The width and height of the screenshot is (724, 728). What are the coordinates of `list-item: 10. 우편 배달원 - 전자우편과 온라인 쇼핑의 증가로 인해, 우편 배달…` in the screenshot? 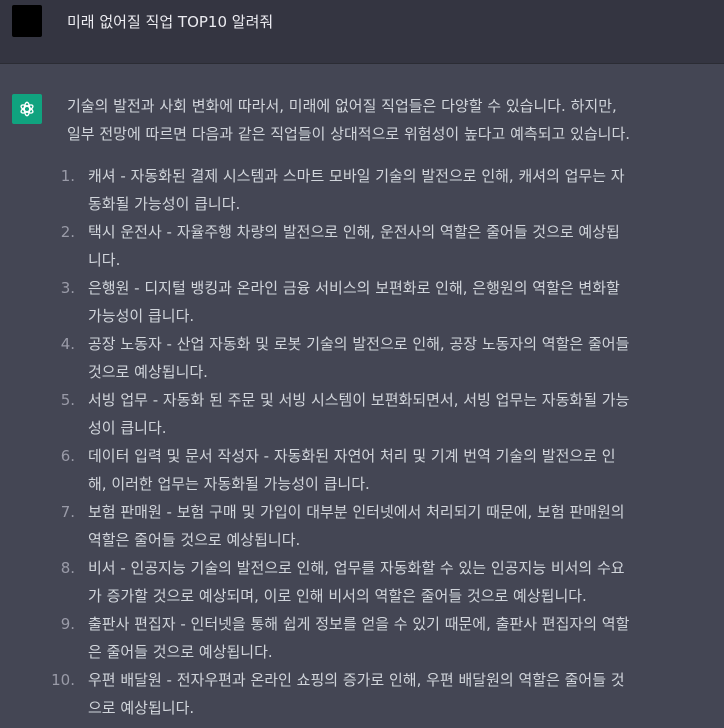 It's located at (387, 694).